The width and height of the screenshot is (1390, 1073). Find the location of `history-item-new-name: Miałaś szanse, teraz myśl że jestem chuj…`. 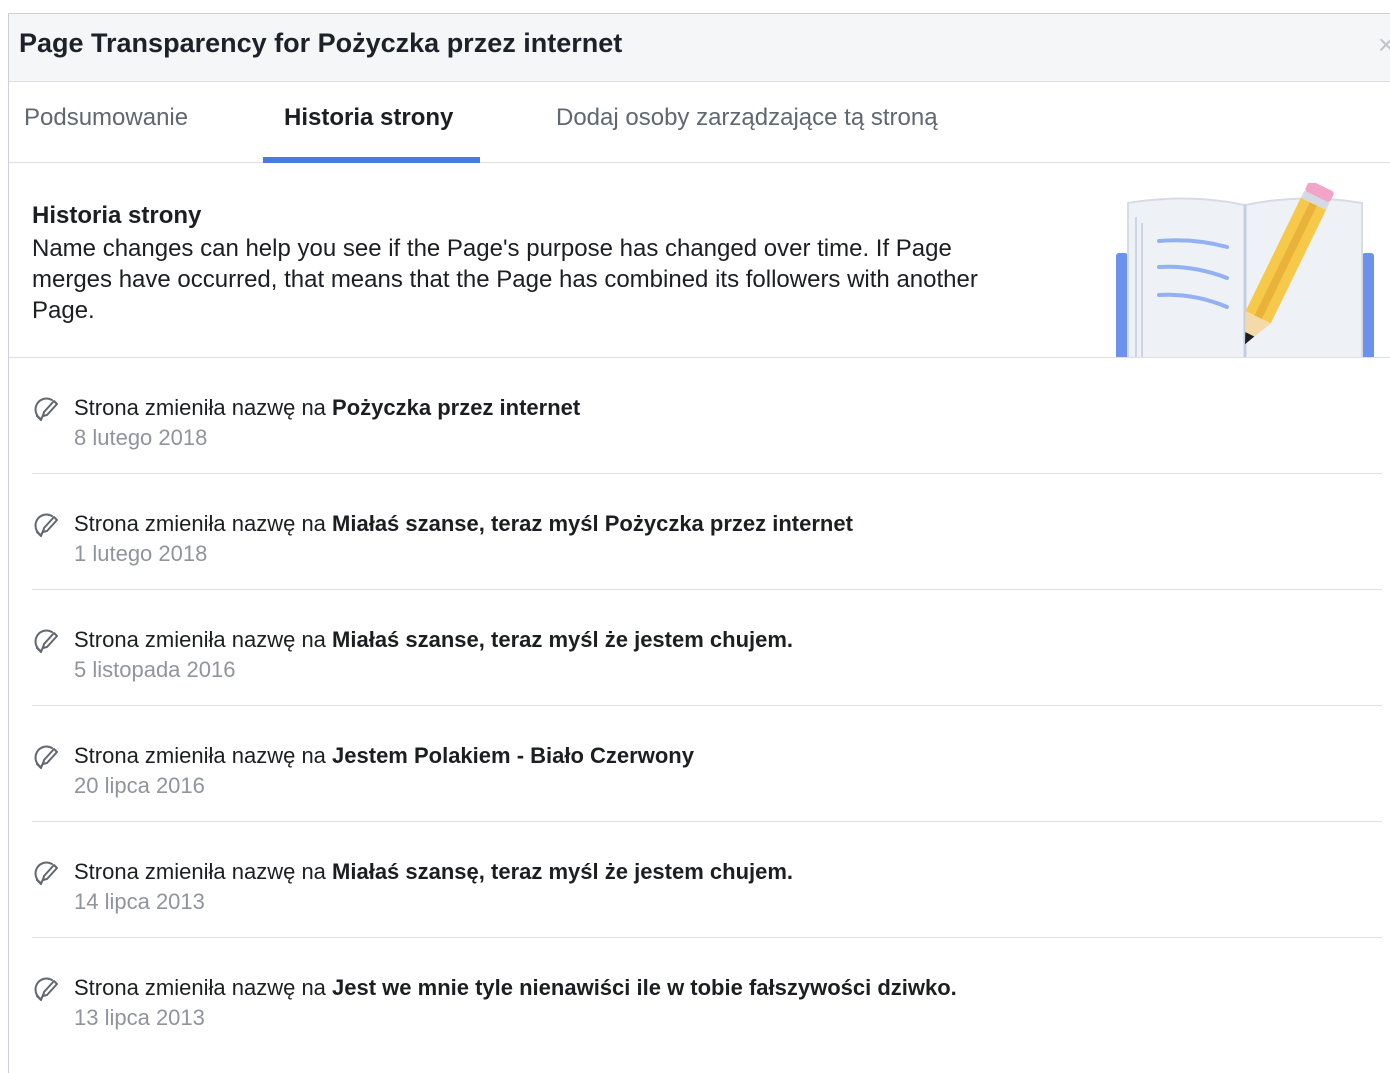

history-item-new-name: Miałaś szanse, teraz myśl że jestem chuj… is located at coordinates (563, 639).